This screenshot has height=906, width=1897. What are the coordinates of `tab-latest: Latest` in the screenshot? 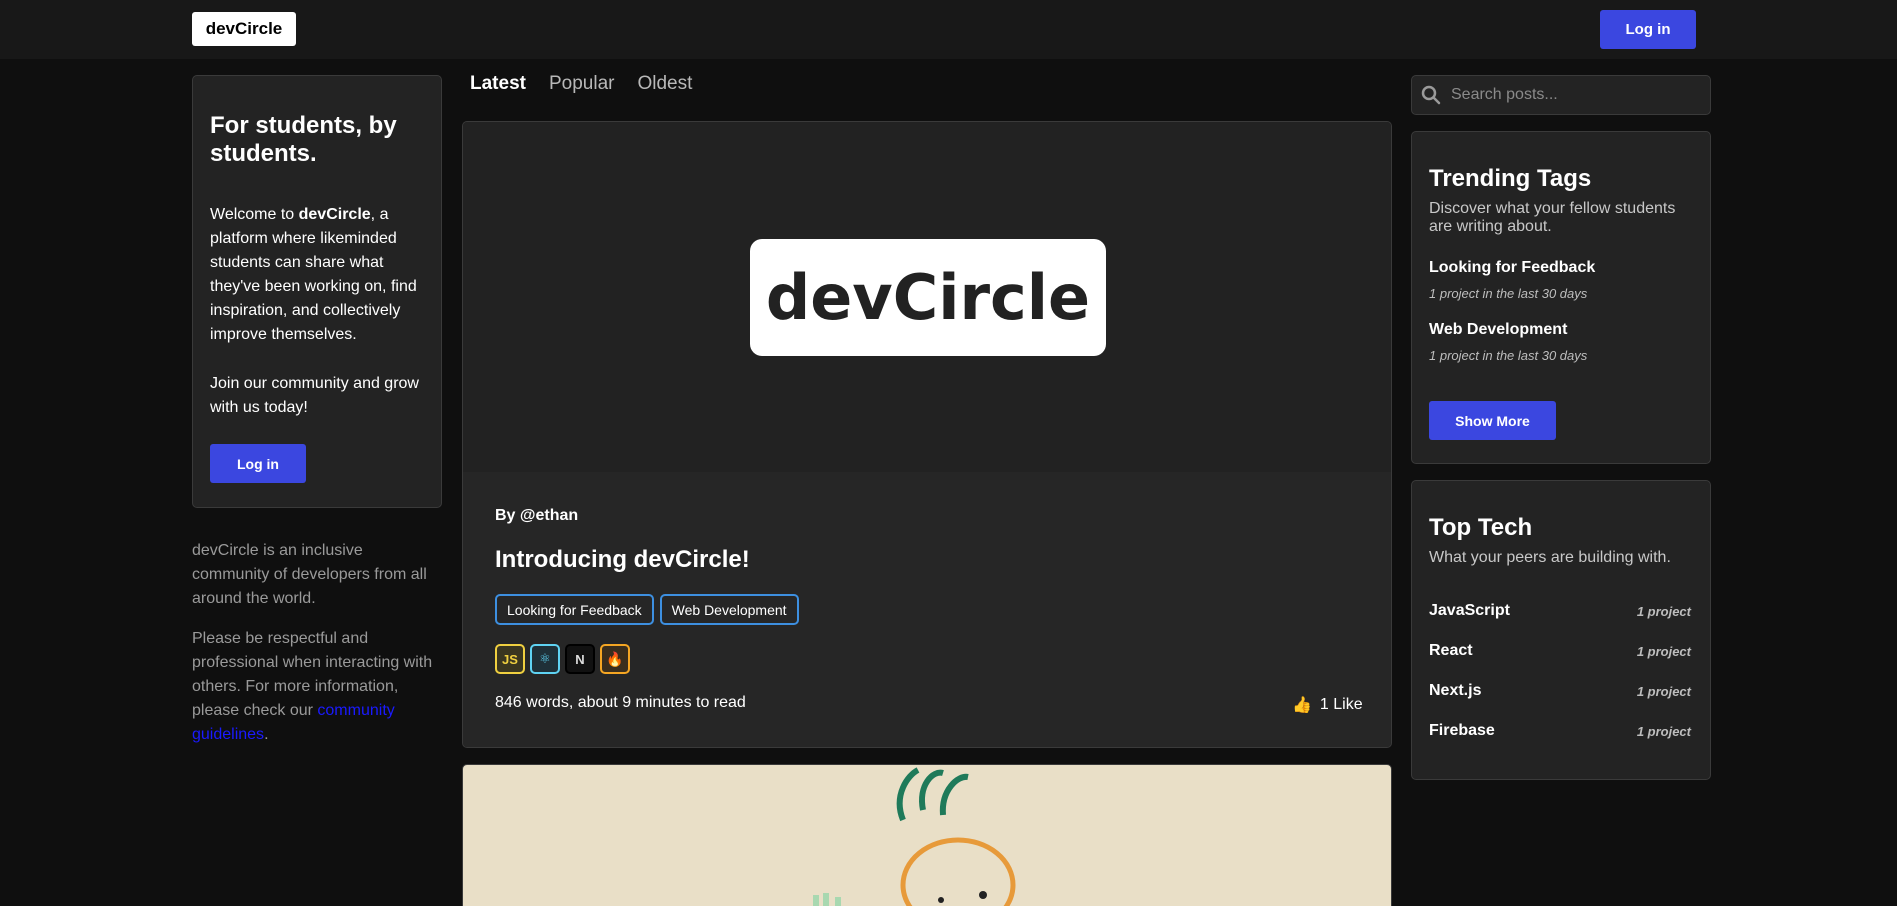 It's located at (498, 84).